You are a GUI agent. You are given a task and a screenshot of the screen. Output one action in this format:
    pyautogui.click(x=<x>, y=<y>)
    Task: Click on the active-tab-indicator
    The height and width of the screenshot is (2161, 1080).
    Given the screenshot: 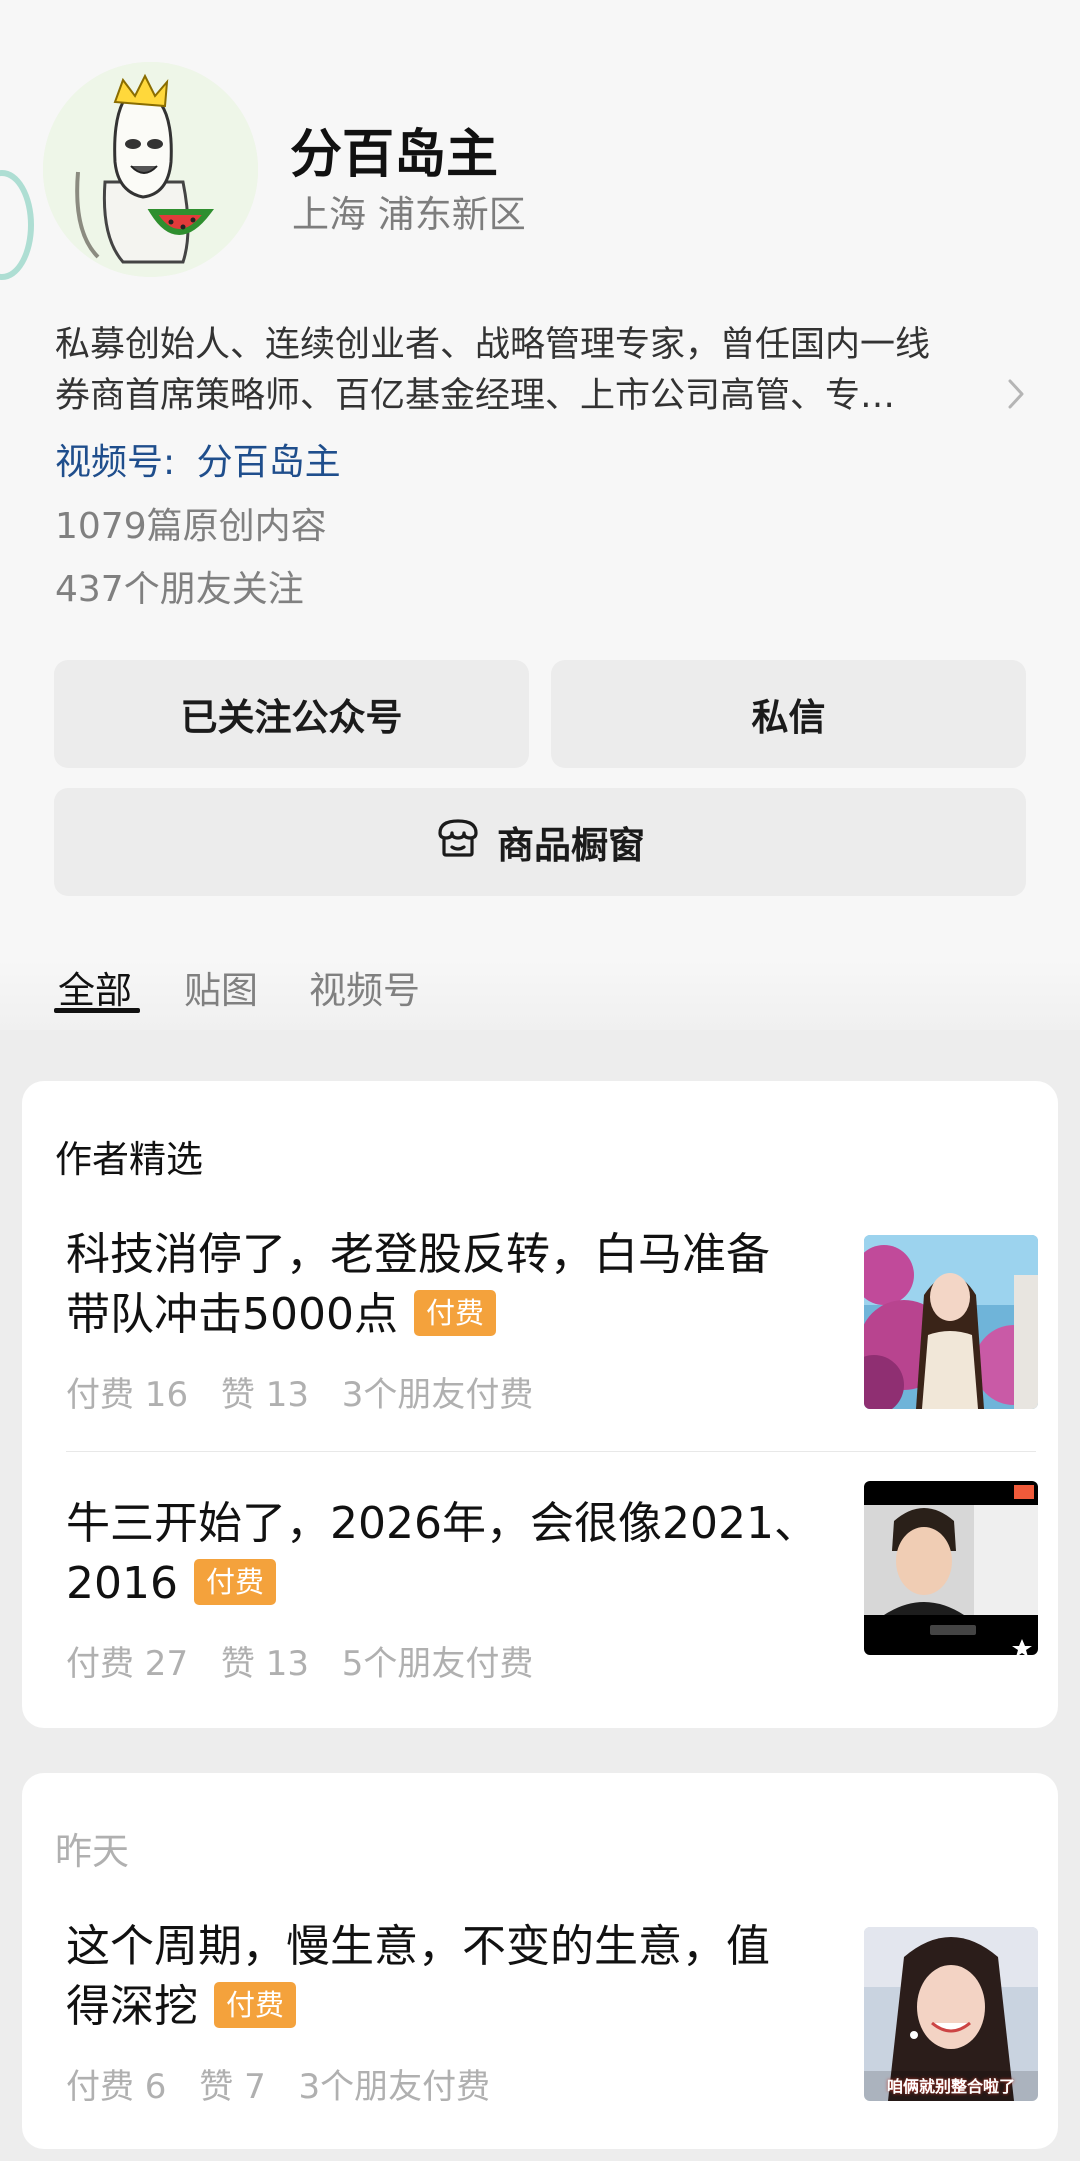 What is the action you would take?
    pyautogui.click(x=97, y=1010)
    